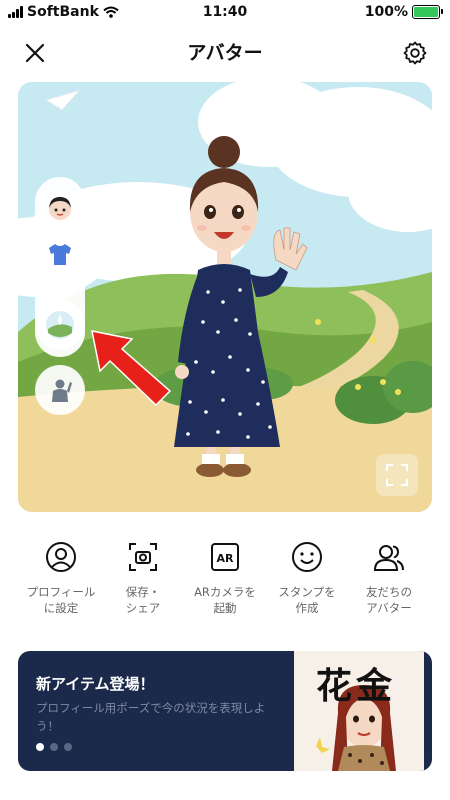  I want to click on pose-edit-button, so click(60, 390).